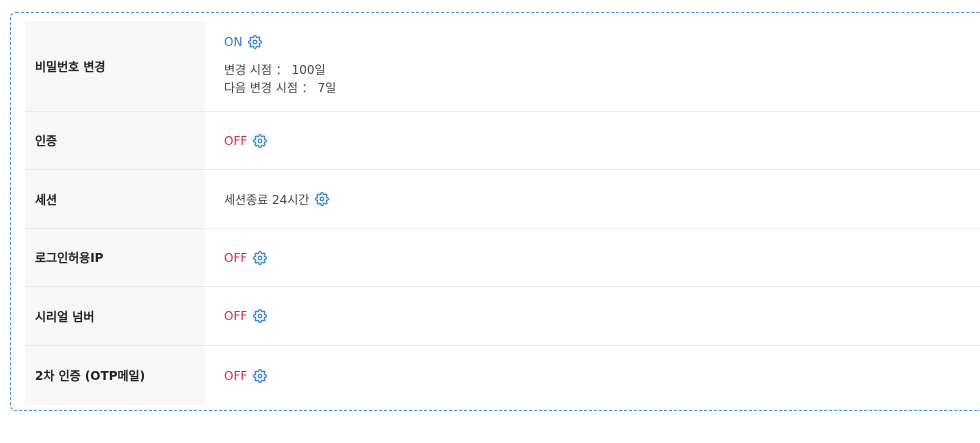 This screenshot has height=443, width=980. I want to click on table-row-authentication: 인증 OFF, so click(502, 141).